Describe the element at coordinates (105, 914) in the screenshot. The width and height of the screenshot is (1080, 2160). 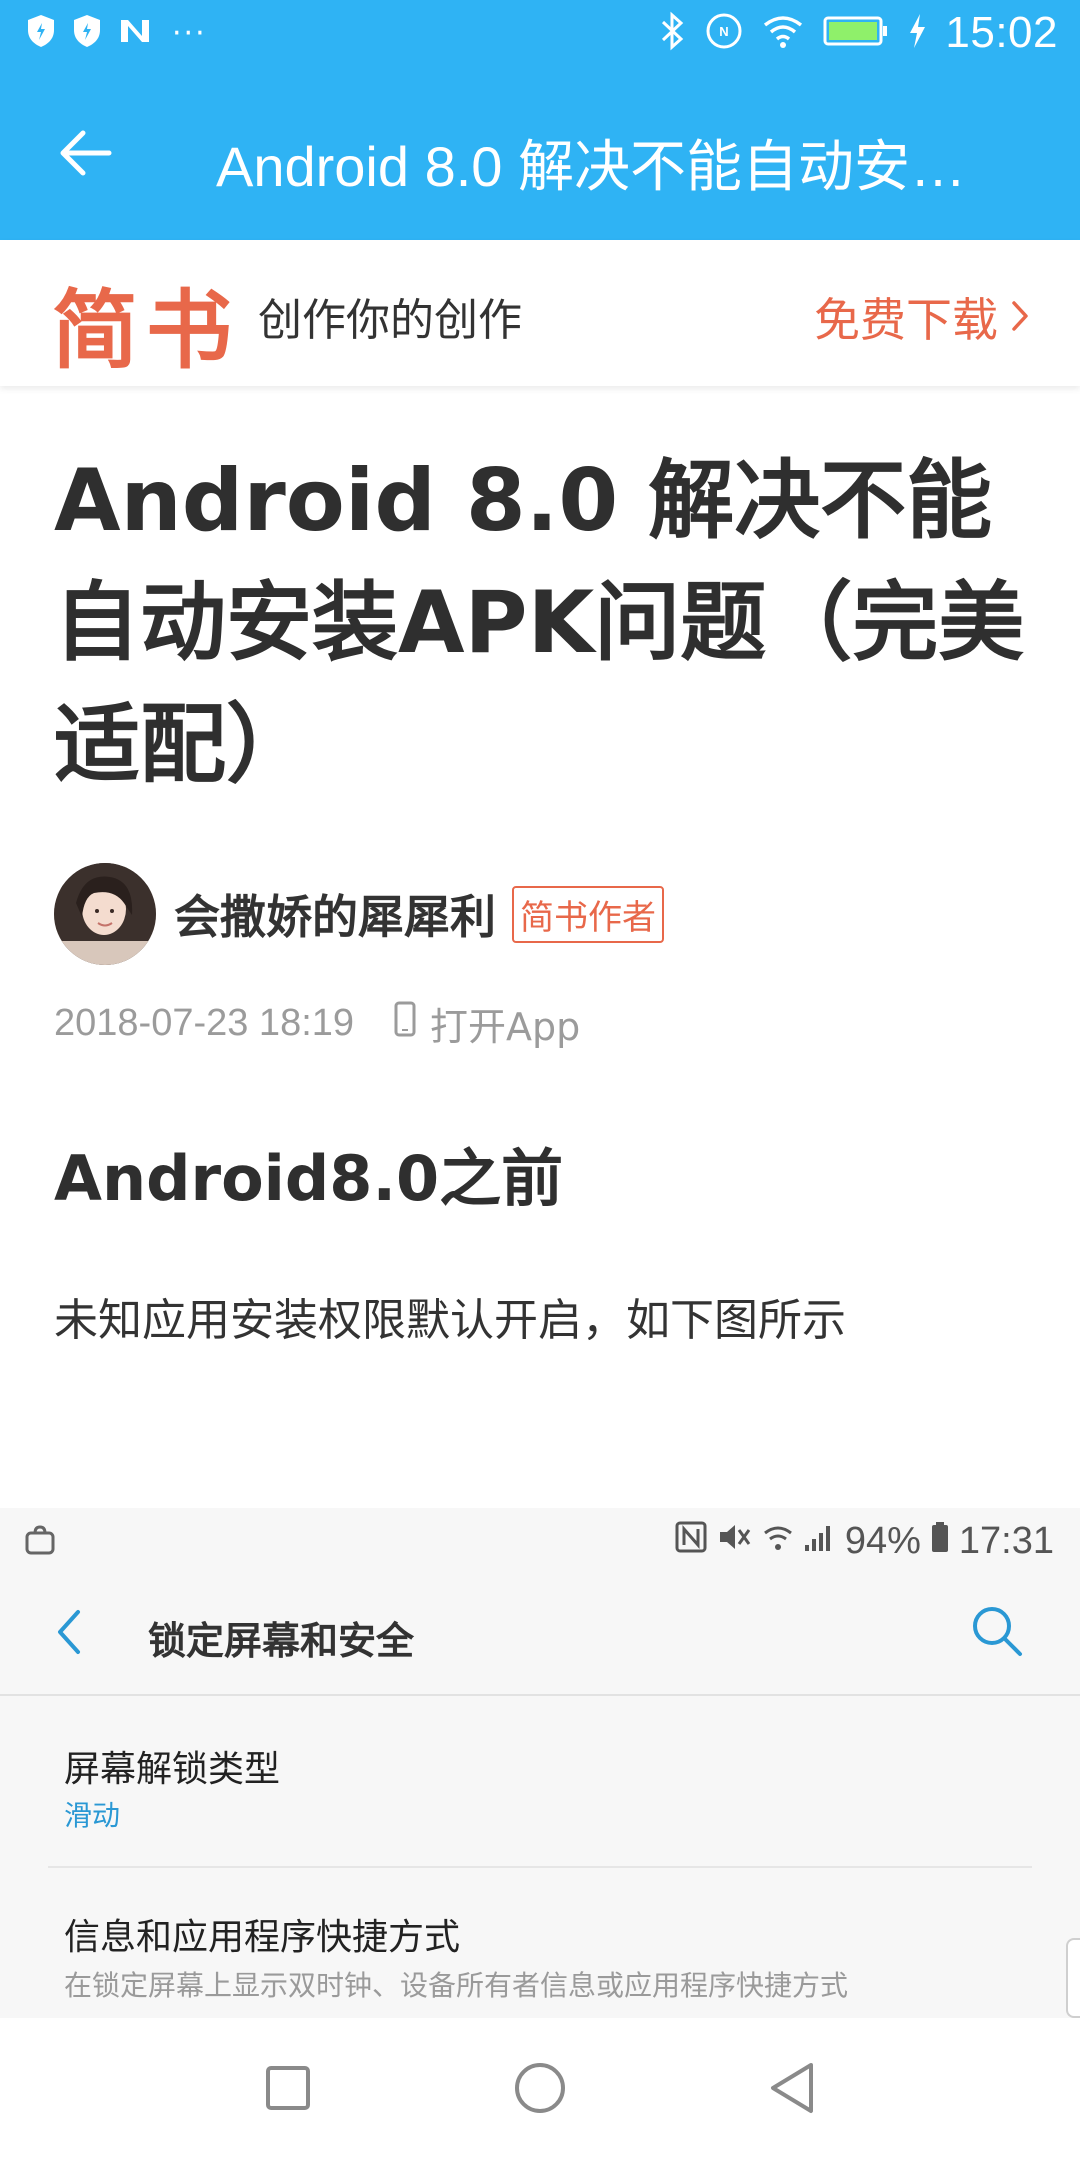
I see `avatar` at that location.